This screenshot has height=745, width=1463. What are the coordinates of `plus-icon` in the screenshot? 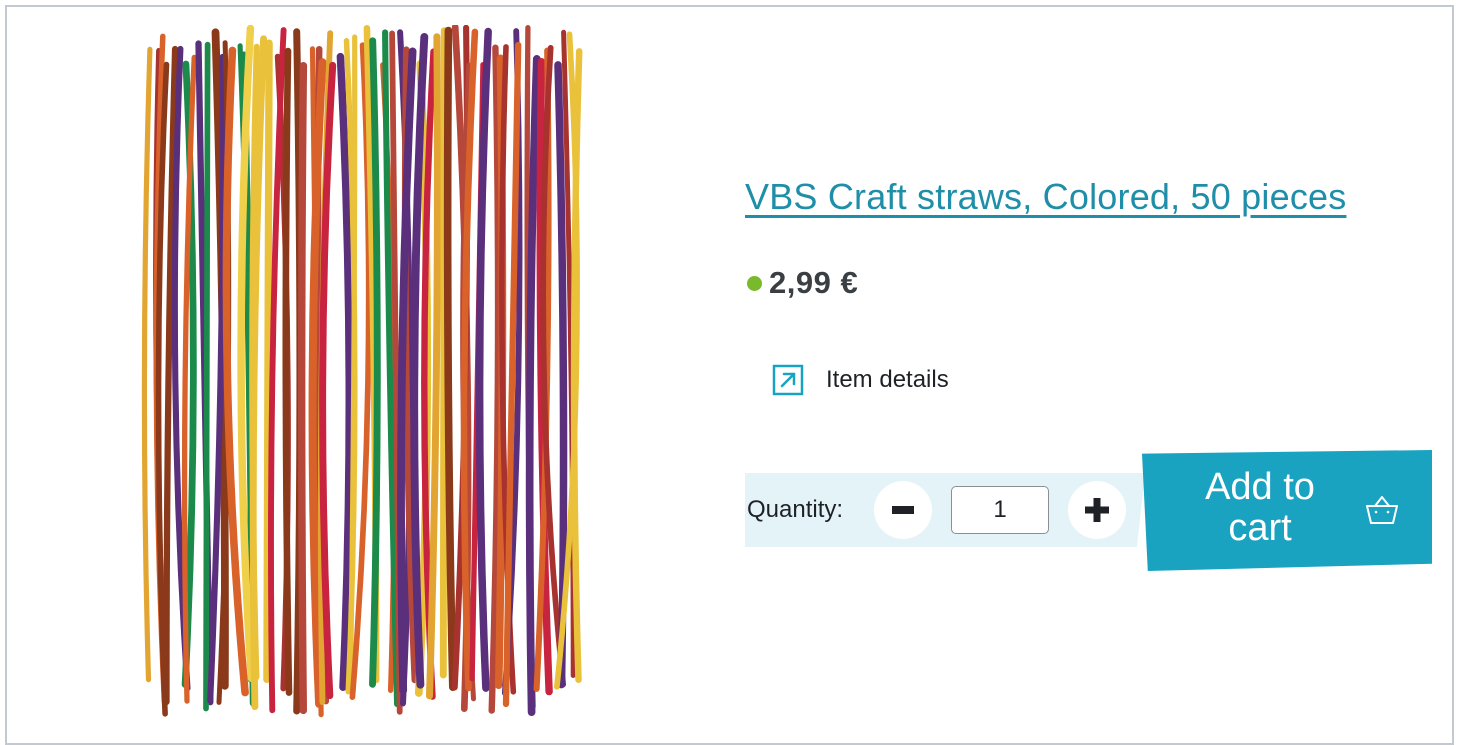 It's located at (1097, 510).